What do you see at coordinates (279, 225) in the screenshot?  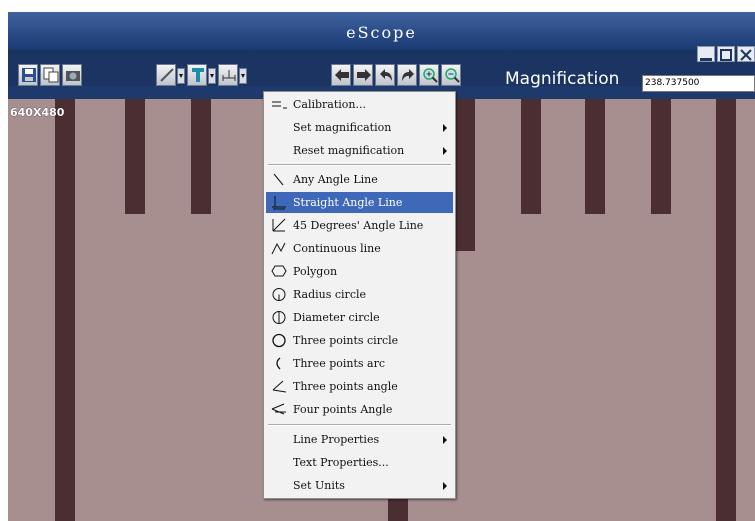 I see `45-degrees-angle-line-icon` at bounding box center [279, 225].